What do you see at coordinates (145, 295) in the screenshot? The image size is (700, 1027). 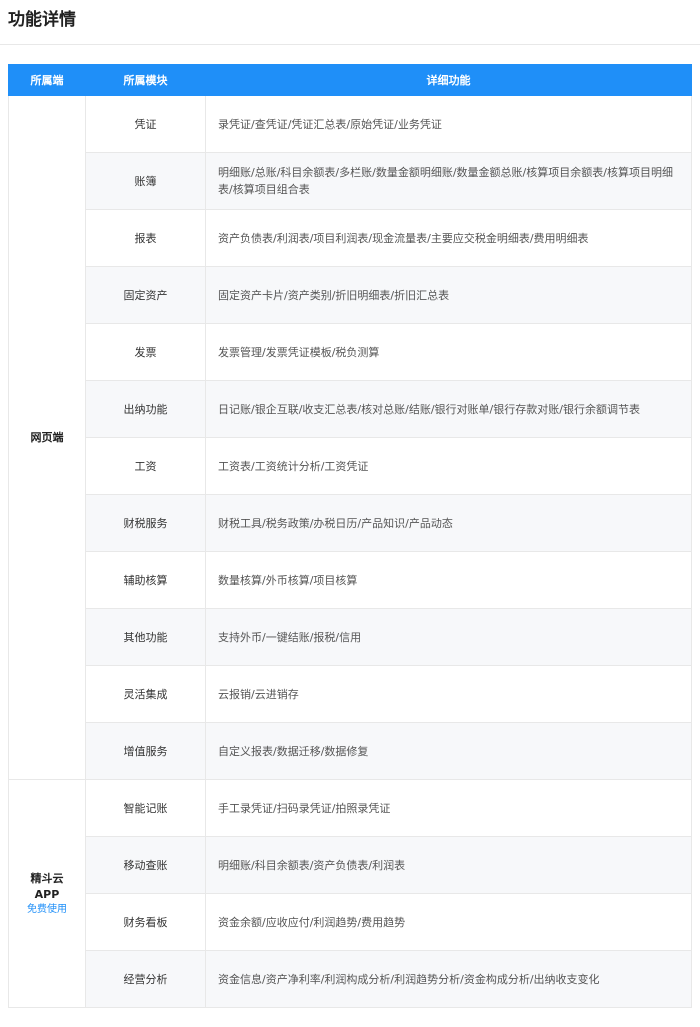 I see `module-cell: 固定资产` at bounding box center [145, 295].